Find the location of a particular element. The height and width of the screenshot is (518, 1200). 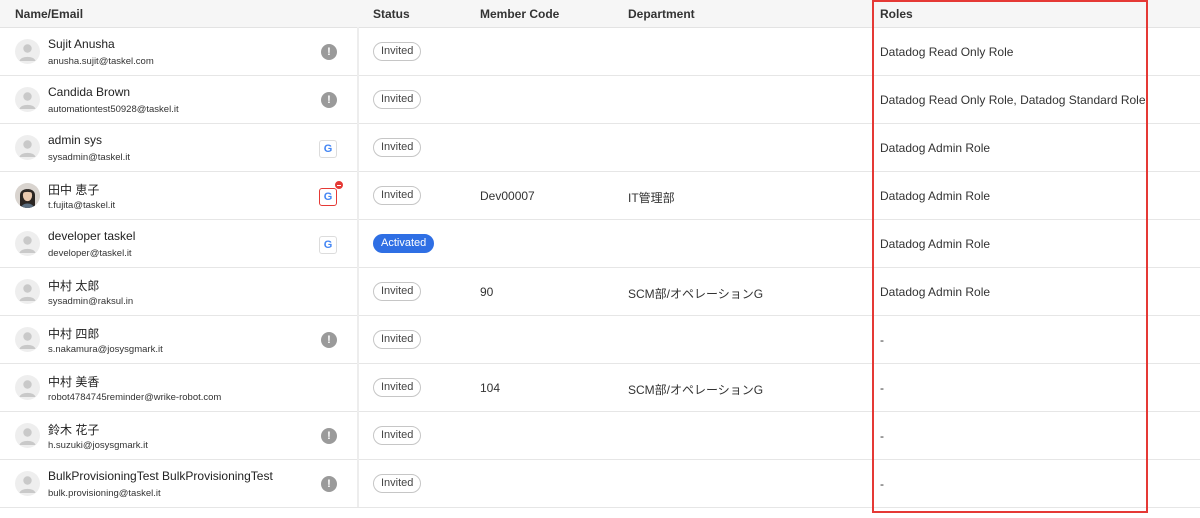

column-header-roles: Roles is located at coordinates (896, 14).